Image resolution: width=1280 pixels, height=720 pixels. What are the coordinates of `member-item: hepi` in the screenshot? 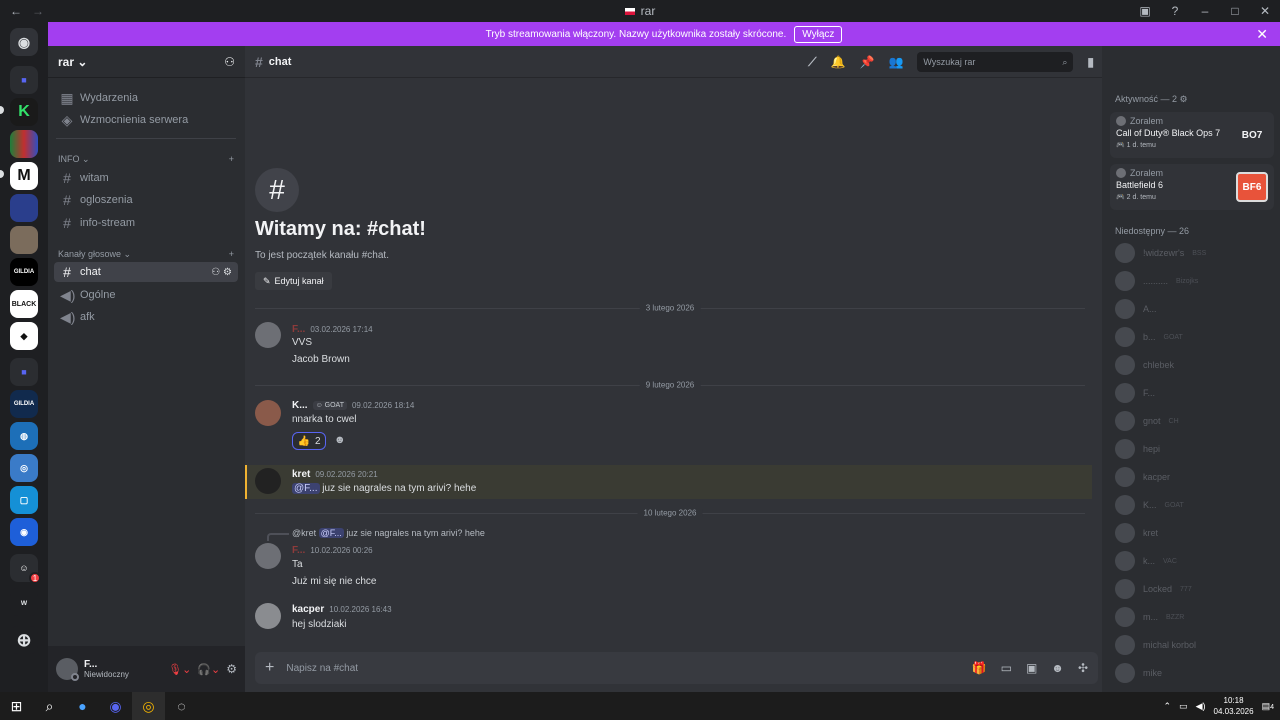 It's located at (1195, 449).